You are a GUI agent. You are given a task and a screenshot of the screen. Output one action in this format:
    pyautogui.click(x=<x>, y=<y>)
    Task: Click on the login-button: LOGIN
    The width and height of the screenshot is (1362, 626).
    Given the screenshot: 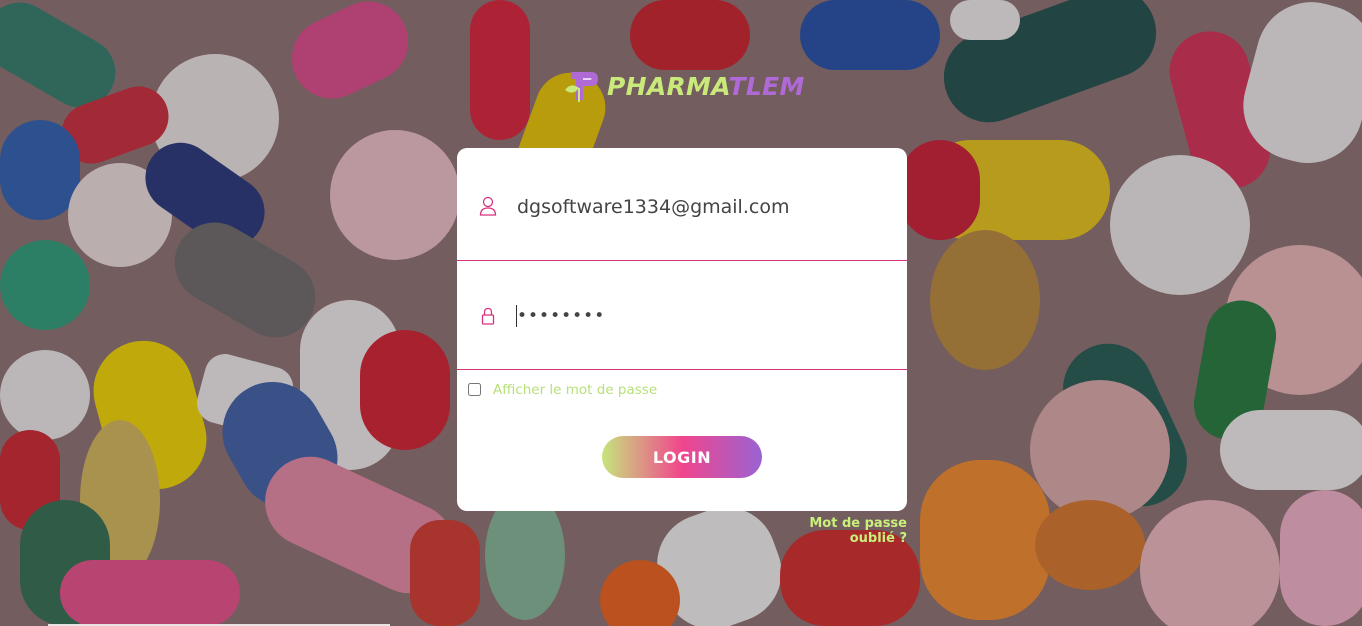 What is the action you would take?
    pyautogui.click(x=682, y=457)
    